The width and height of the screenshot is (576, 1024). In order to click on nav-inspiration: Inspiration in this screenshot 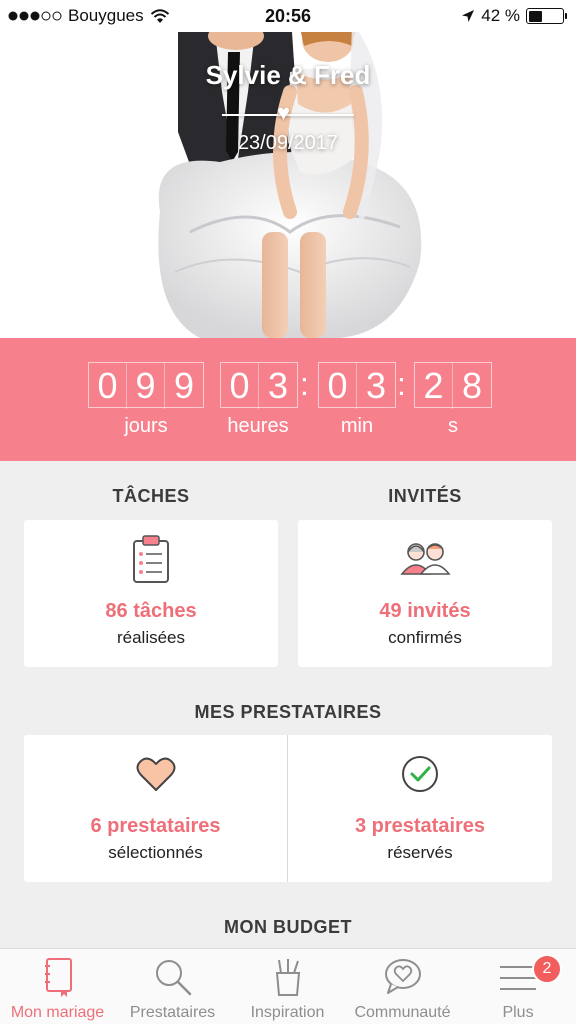, I will do `click(287, 986)`.